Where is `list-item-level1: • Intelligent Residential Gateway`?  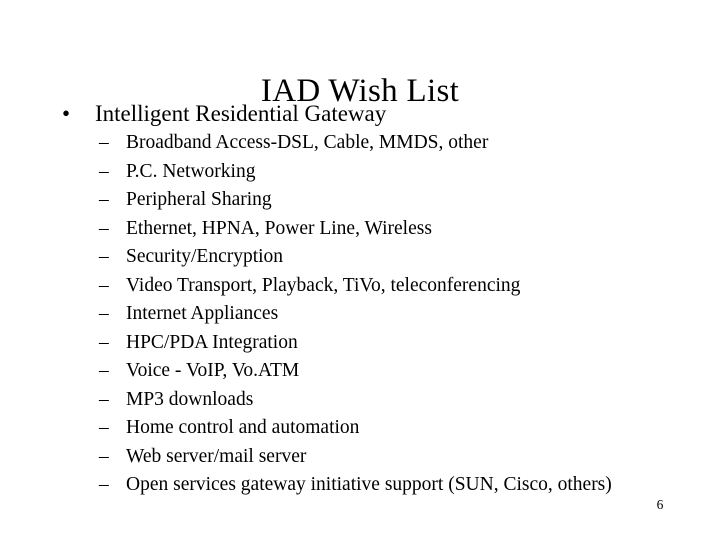 list-item-level1: • Intelligent Residential Gateway is located at coordinates (360, 114).